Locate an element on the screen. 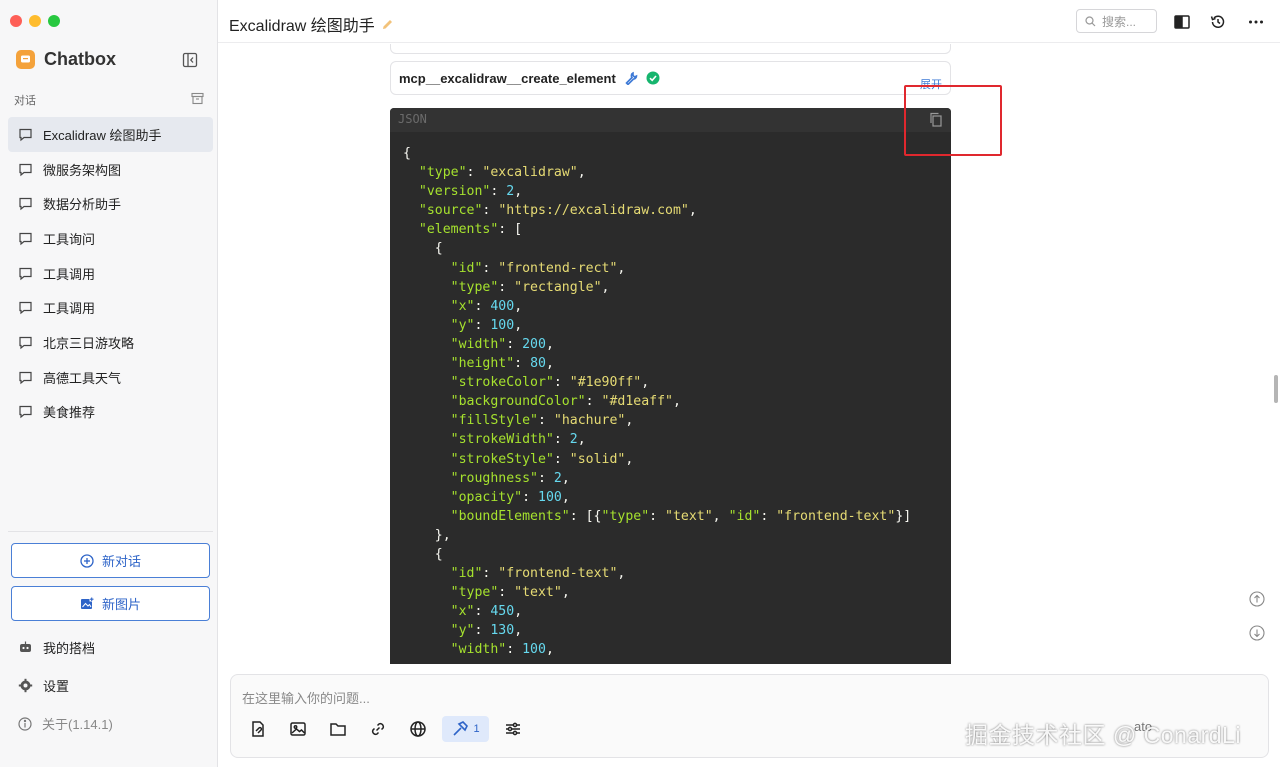  split-view-icon is located at coordinates (1182, 22).